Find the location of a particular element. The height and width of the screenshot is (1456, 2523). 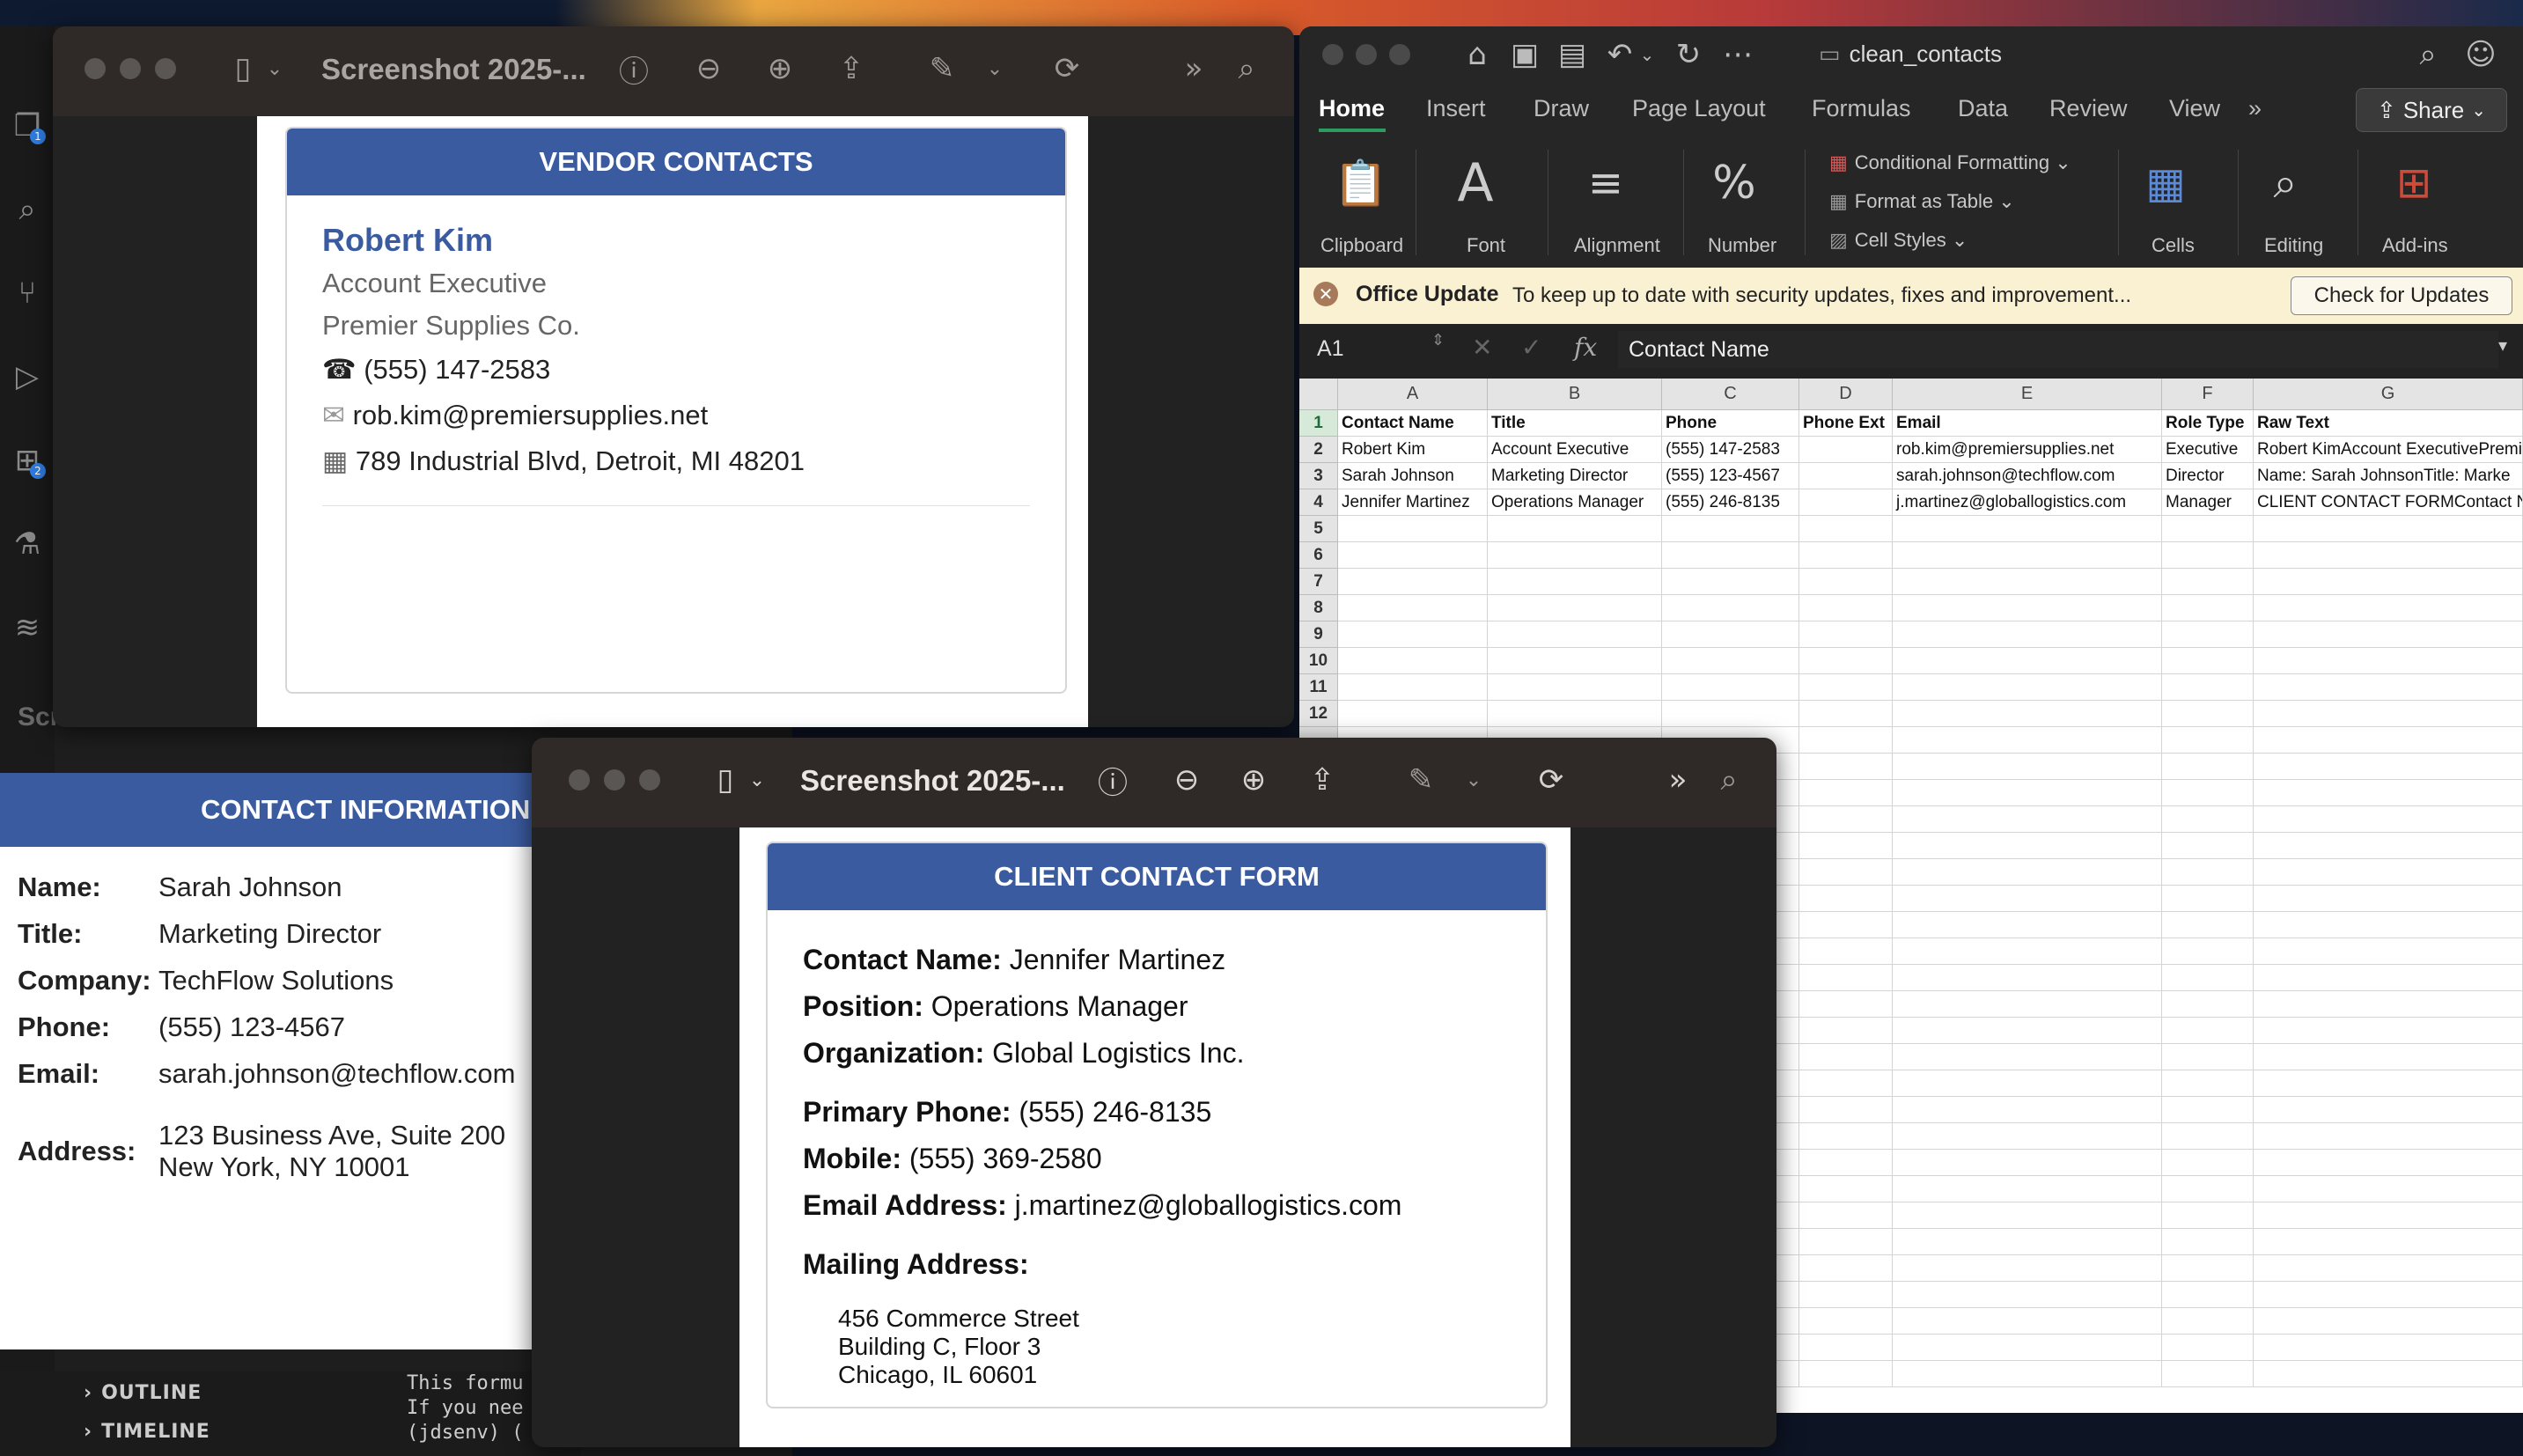

markup-pen-icon: ✎ is located at coordinates (942, 68).